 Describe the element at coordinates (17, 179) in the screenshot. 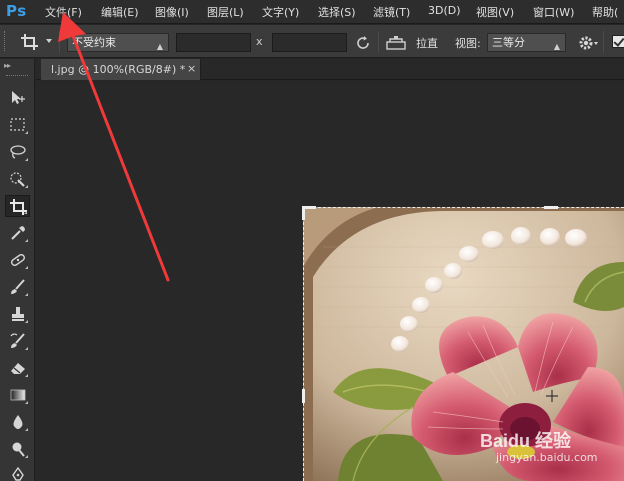

I see `quick-selection-tool` at that location.